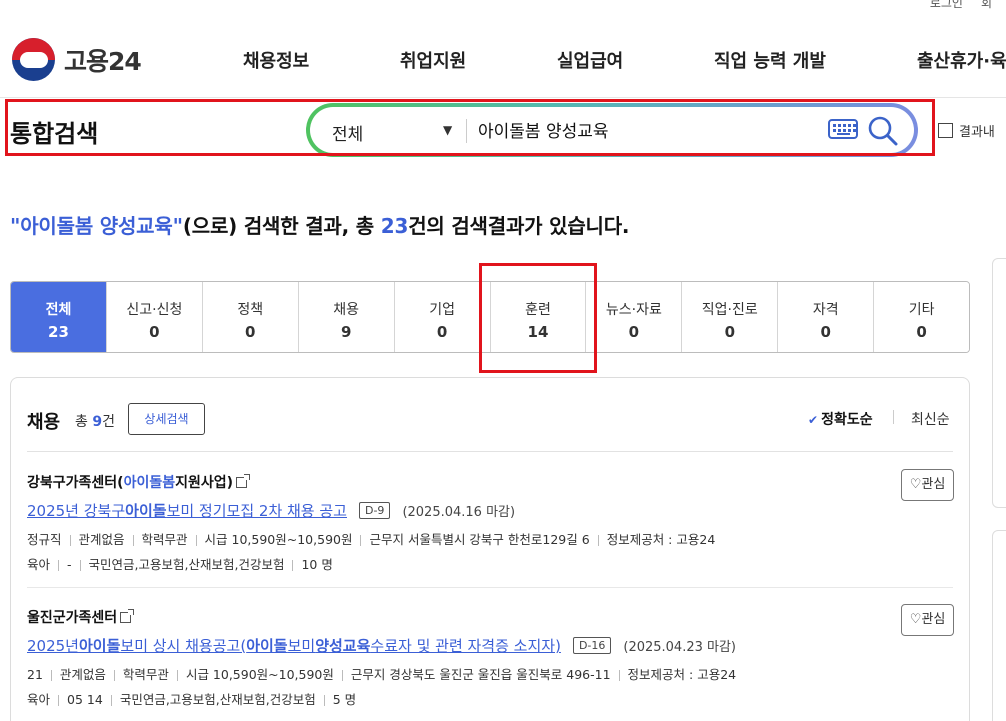 The image size is (1006, 721). Describe the element at coordinates (930, 419) in the screenshot. I see `sort-latest: 최신순` at that location.